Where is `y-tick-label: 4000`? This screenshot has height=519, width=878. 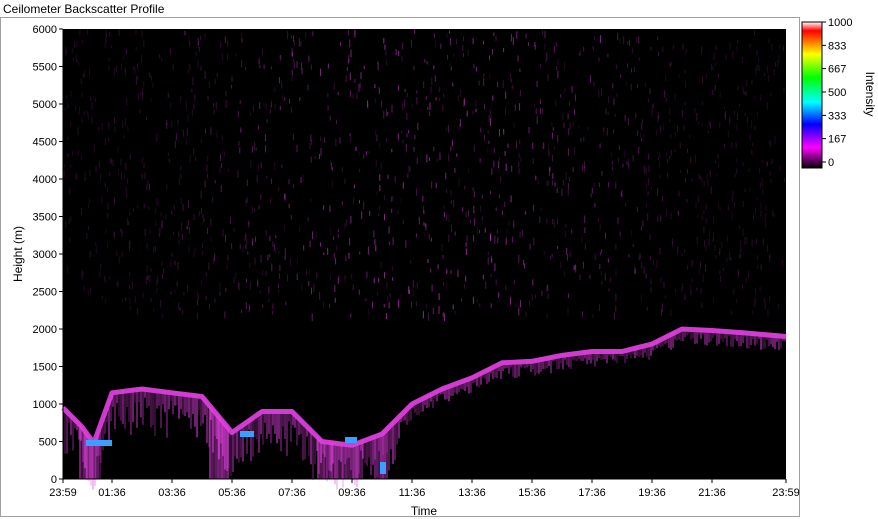 y-tick-label: 4000 is located at coordinates (45, 180).